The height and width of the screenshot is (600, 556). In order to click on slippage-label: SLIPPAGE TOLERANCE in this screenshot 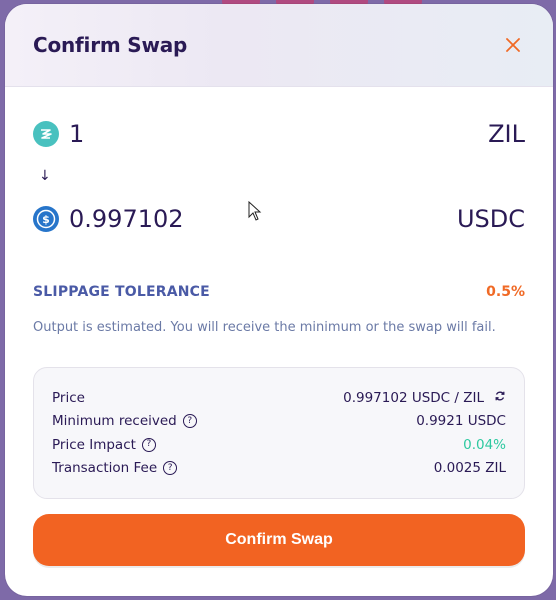, I will do `click(121, 292)`.